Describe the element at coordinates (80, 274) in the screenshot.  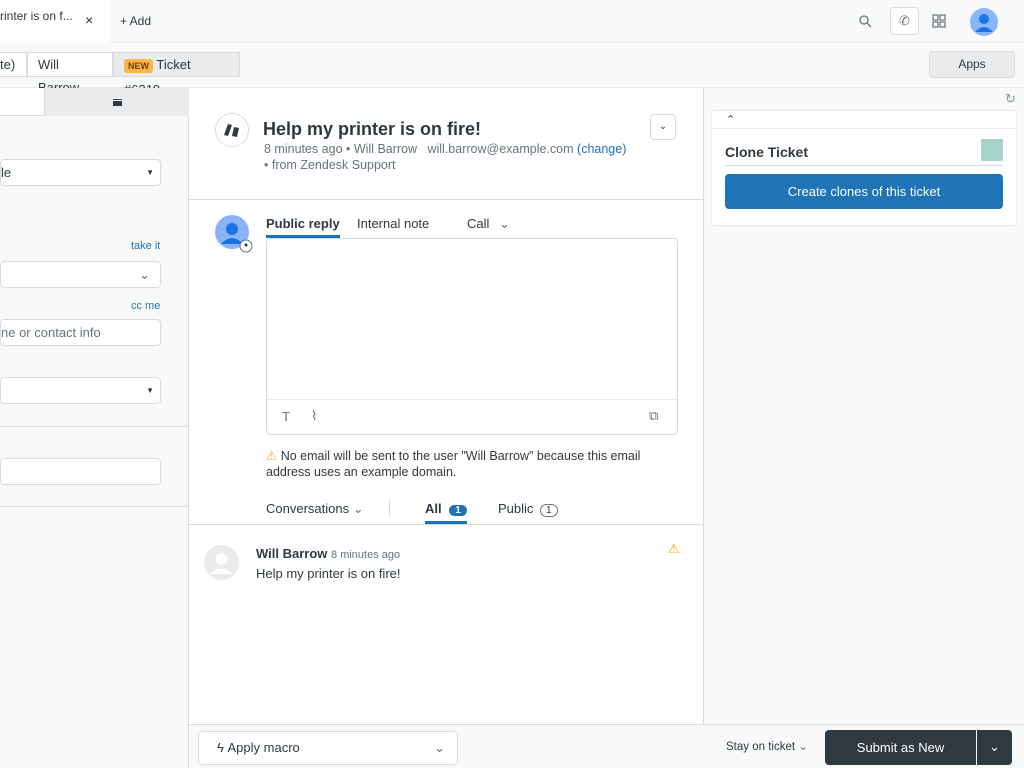
I see `group-select: ⌄` at that location.